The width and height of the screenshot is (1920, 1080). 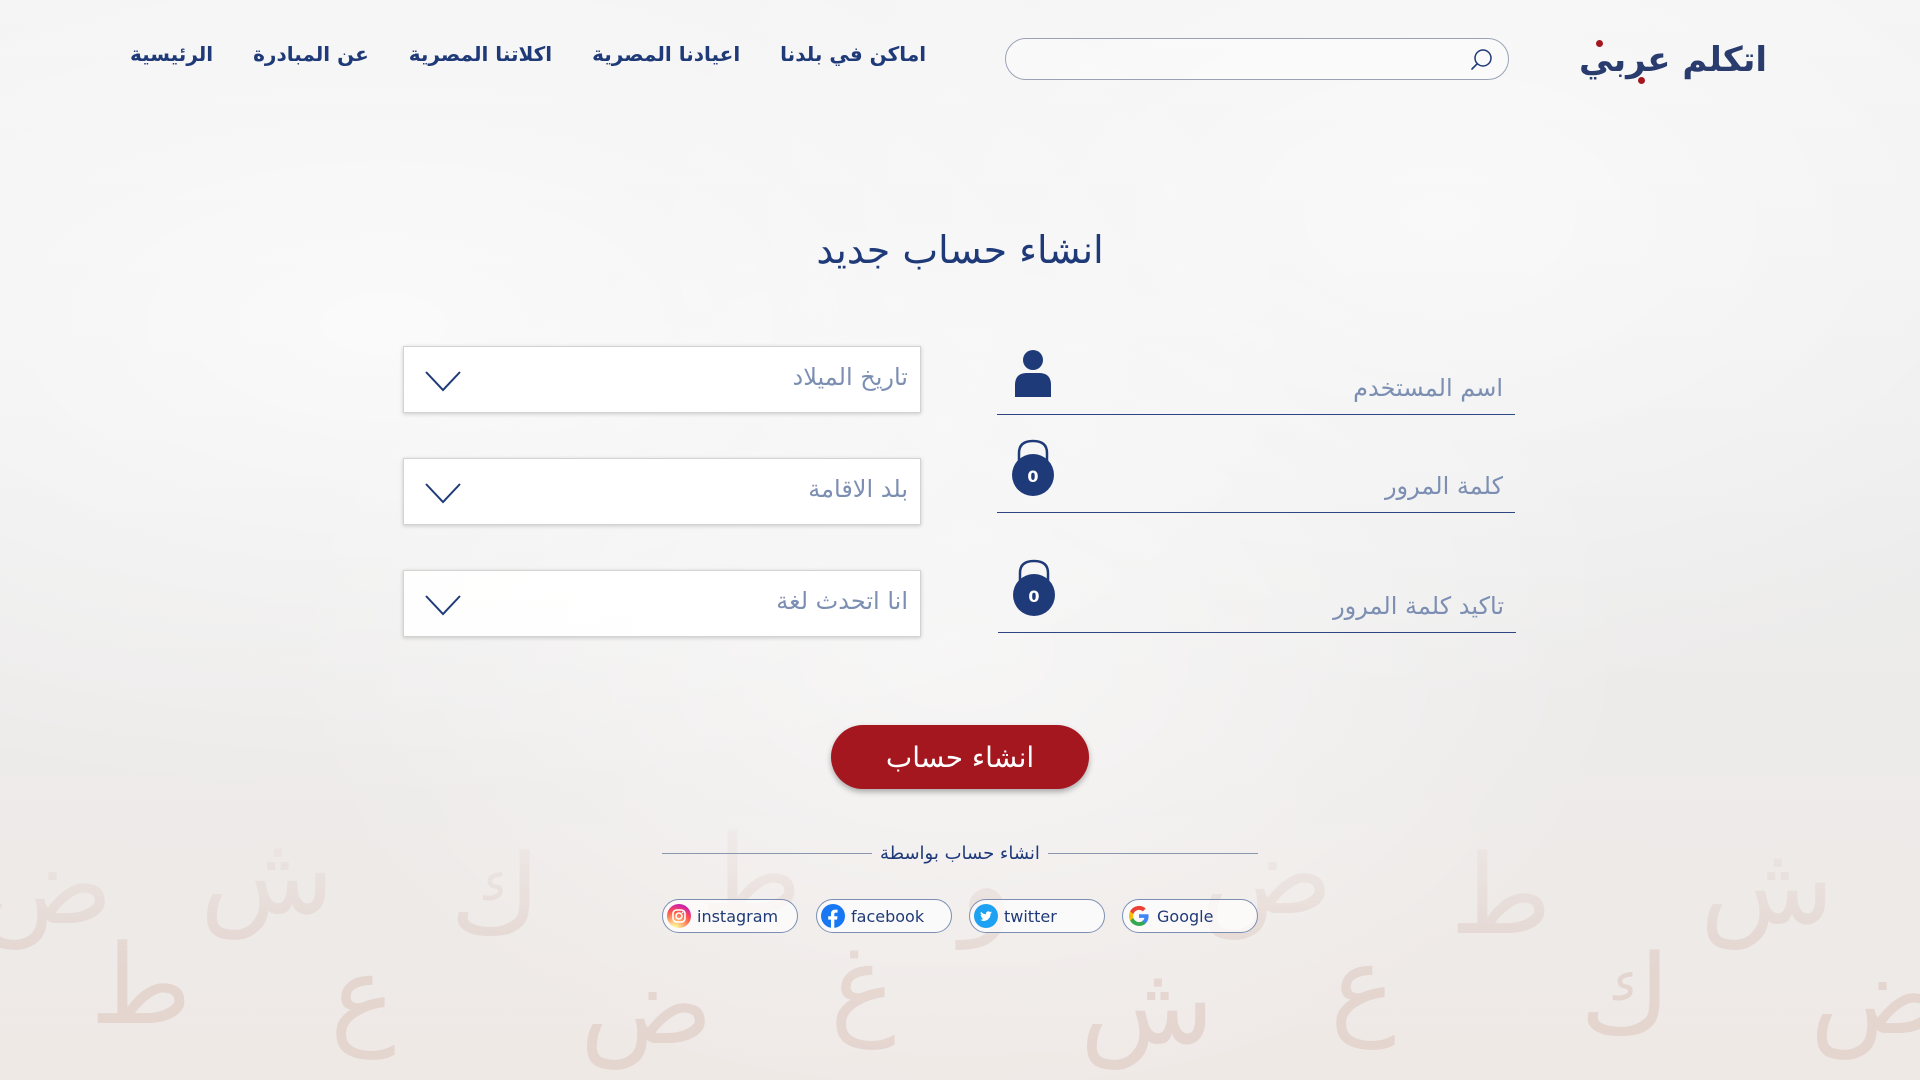 What do you see at coordinates (1138, 915) in the screenshot?
I see `google-icon` at bounding box center [1138, 915].